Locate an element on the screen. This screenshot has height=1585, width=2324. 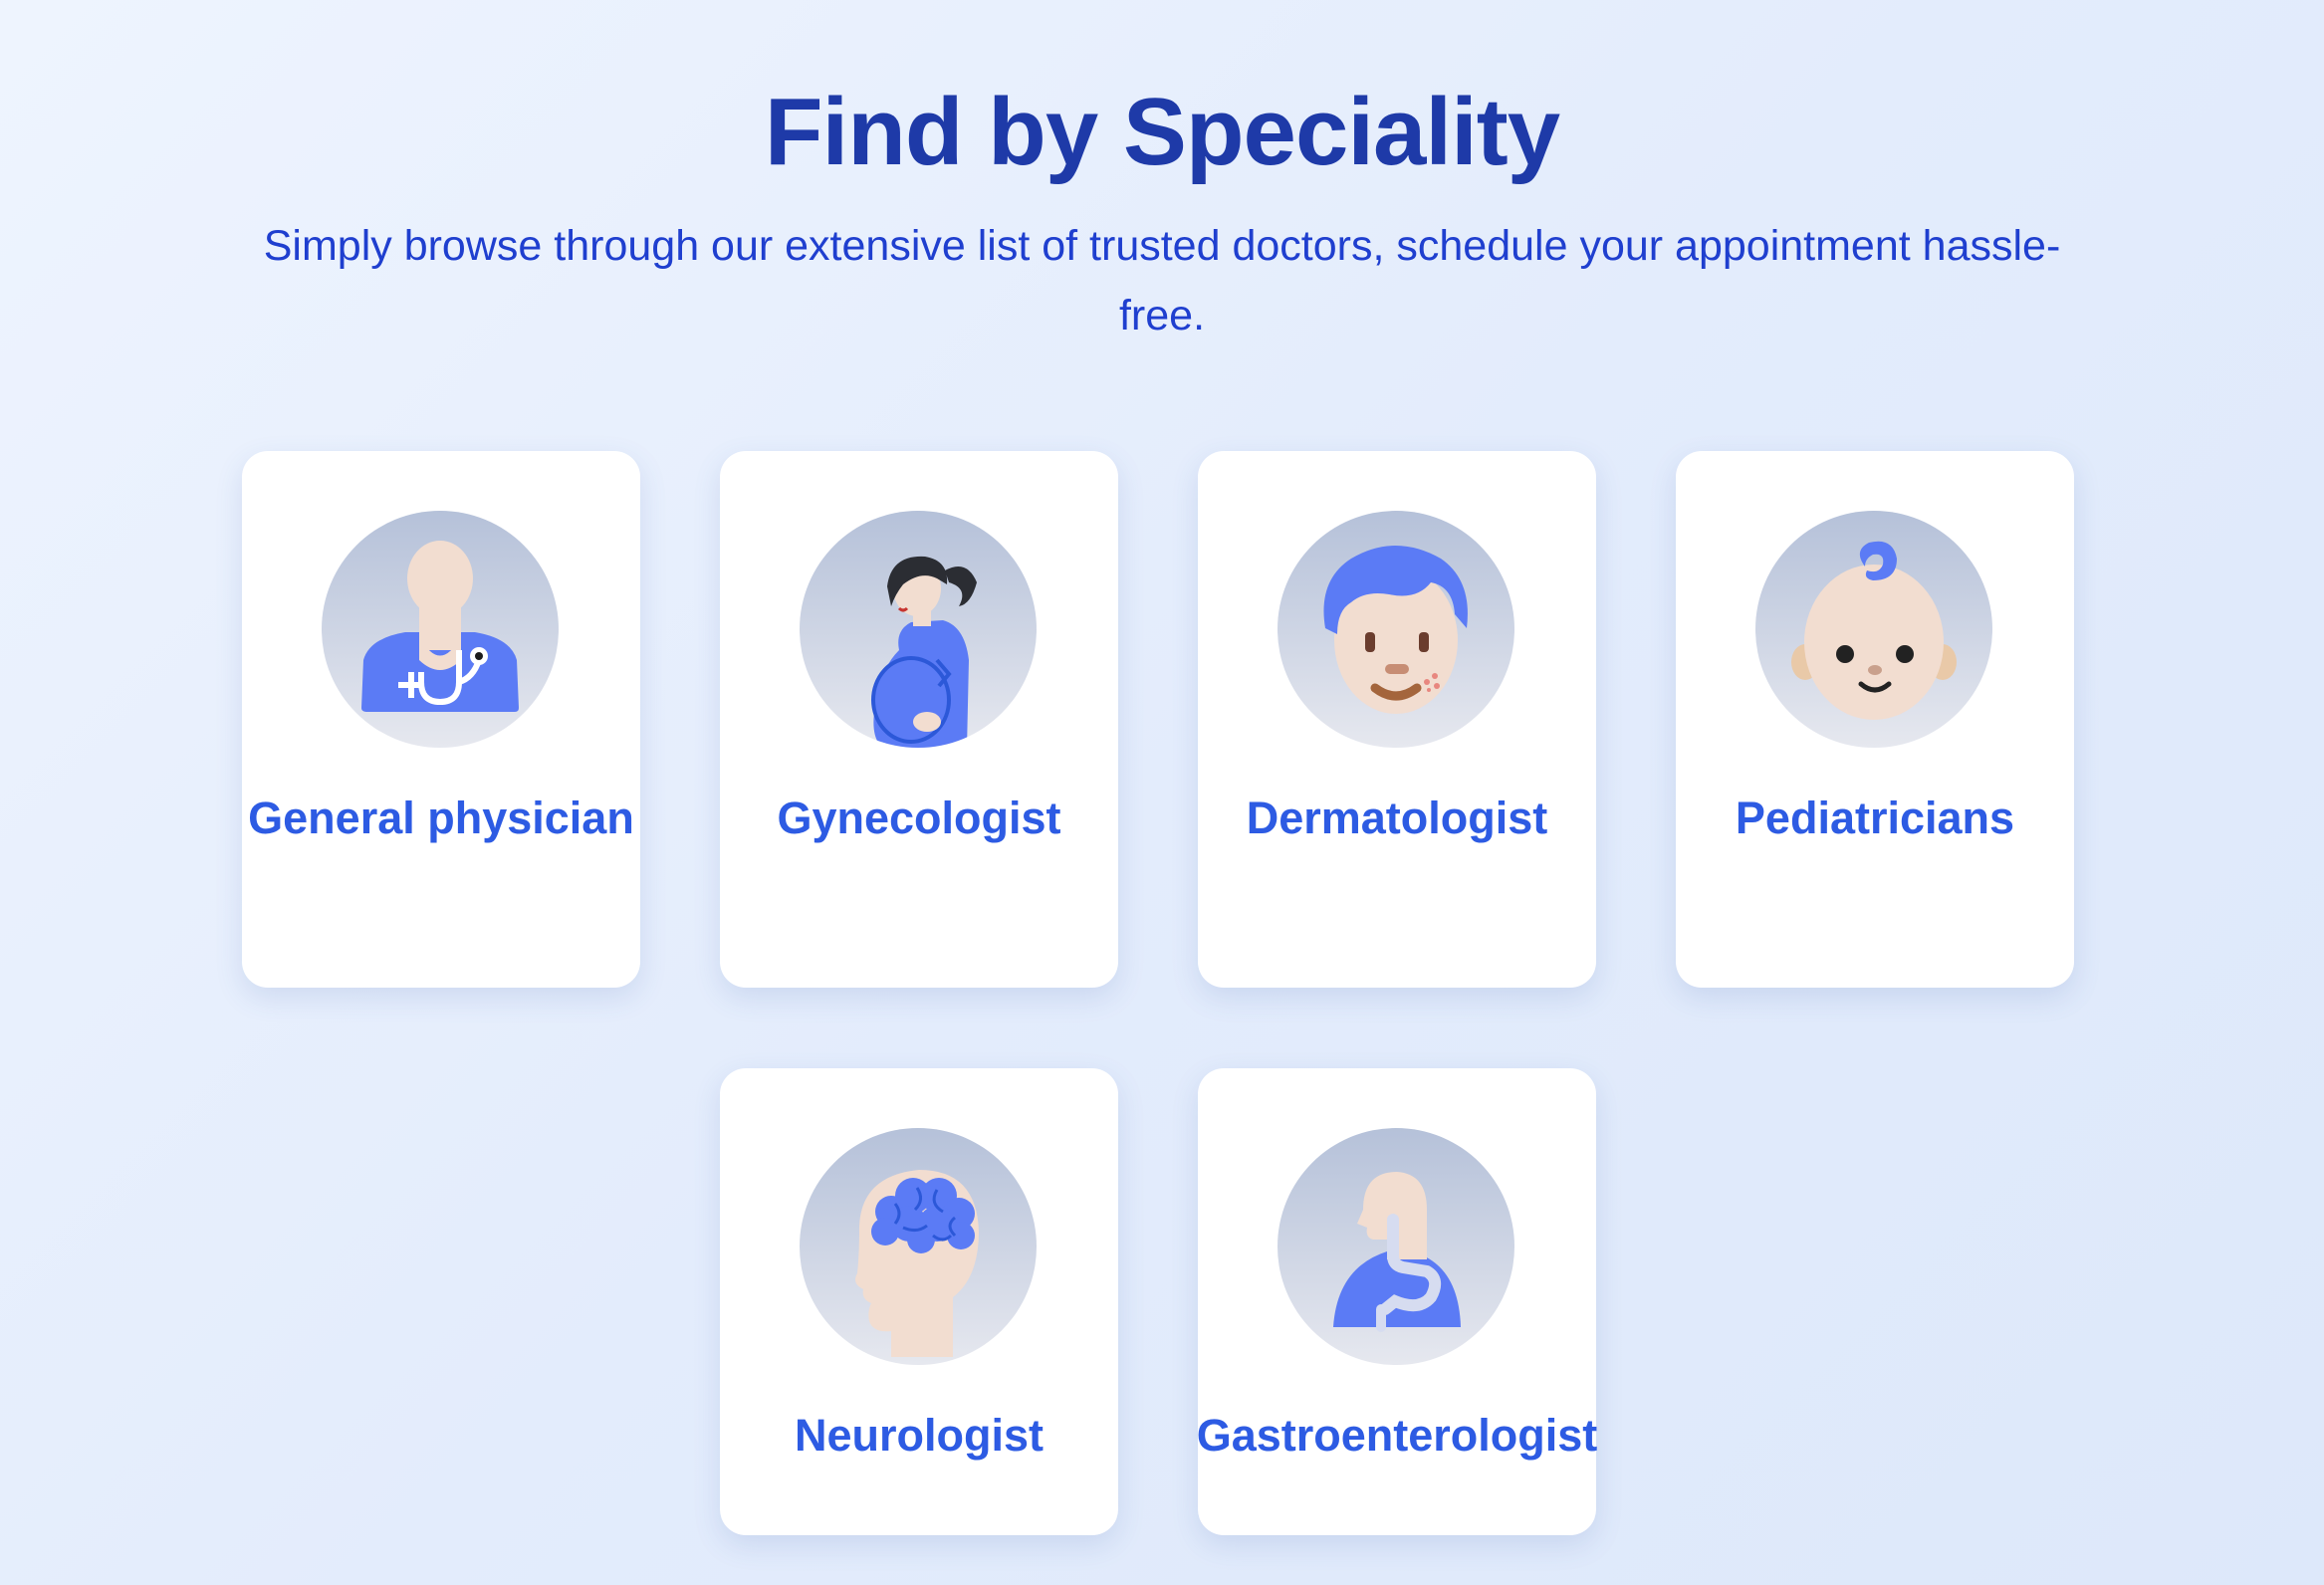
speciality-card-general-physician: General physician is located at coordinates (441, 720).